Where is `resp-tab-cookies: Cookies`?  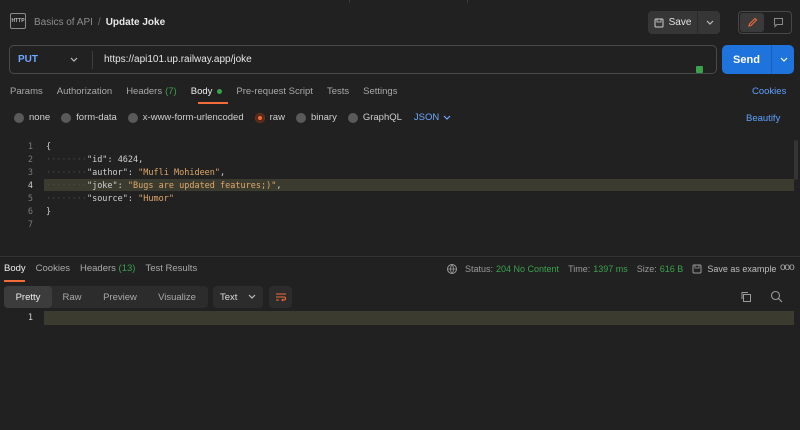 resp-tab-cookies: Cookies is located at coordinates (53, 268).